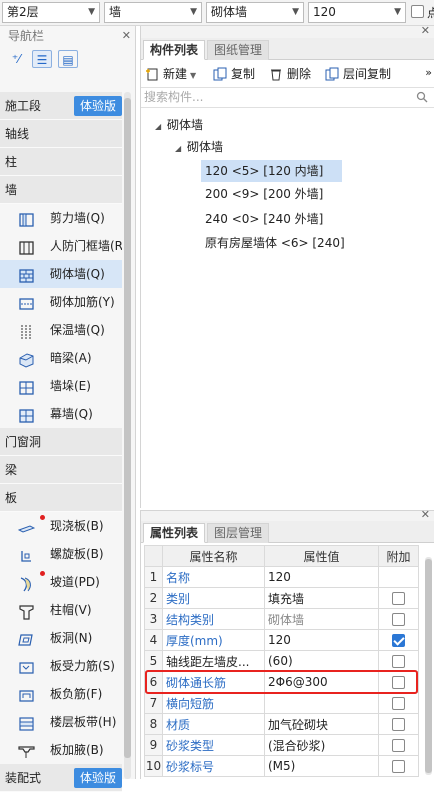 The height and width of the screenshot is (792, 434). Describe the element at coordinates (205, 147) in the screenshot. I see `tree-node-label: 砌体墙` at that location.